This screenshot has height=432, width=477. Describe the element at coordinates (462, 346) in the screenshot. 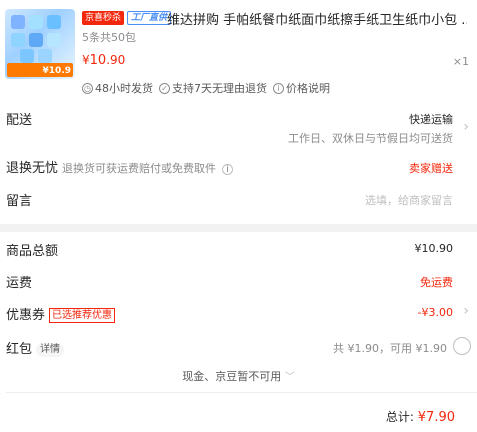

I see `redpacket-radio` at that location.